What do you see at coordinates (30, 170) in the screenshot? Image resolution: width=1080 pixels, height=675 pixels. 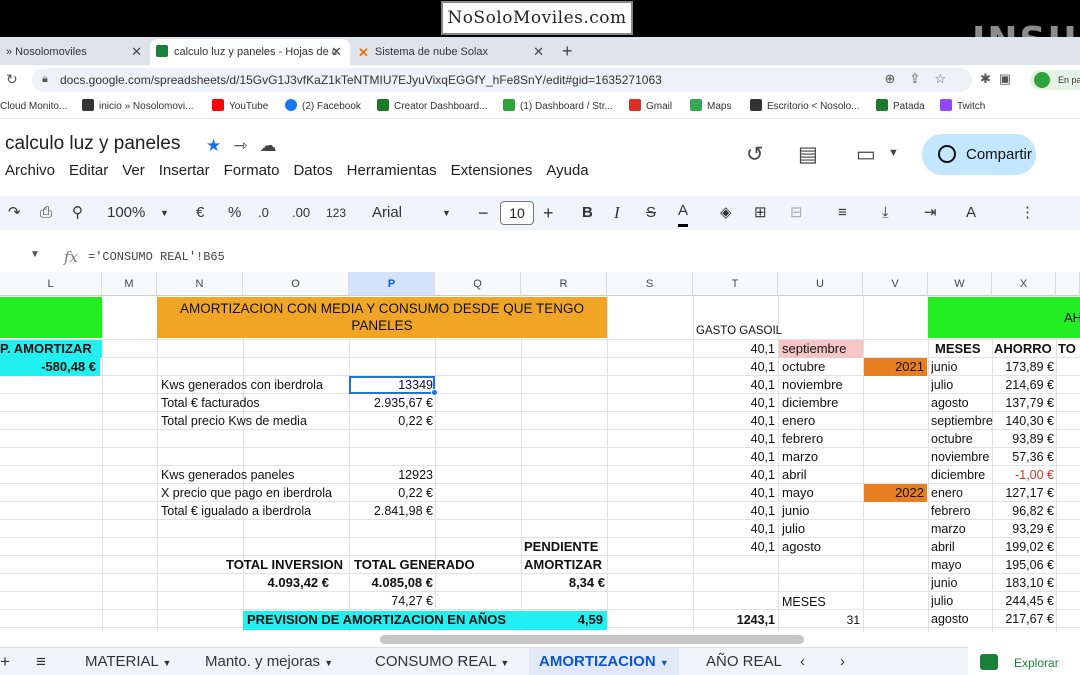 I see `menu-archivo: Archivo` at bounding box center [30, 170].